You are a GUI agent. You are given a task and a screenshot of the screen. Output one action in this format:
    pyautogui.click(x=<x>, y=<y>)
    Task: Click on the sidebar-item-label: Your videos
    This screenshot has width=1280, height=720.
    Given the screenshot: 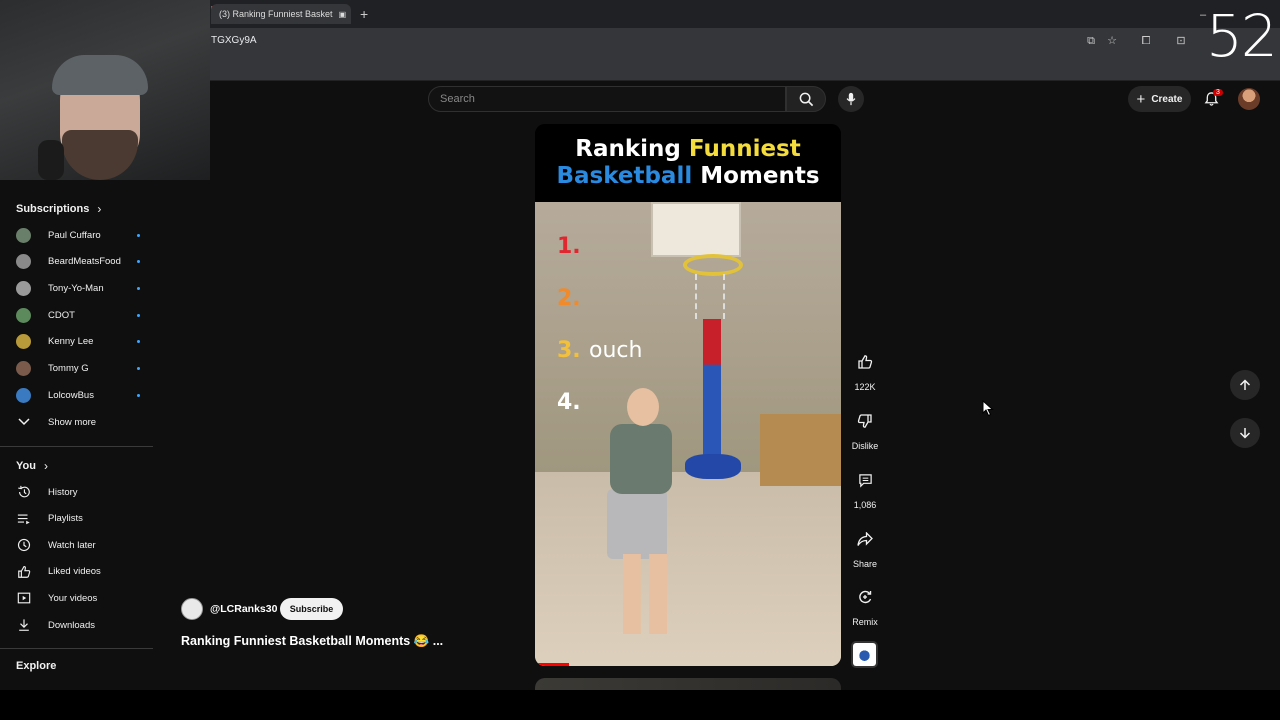 What is the action you would take?
    pyautogui.click(x=73, y=598)
    